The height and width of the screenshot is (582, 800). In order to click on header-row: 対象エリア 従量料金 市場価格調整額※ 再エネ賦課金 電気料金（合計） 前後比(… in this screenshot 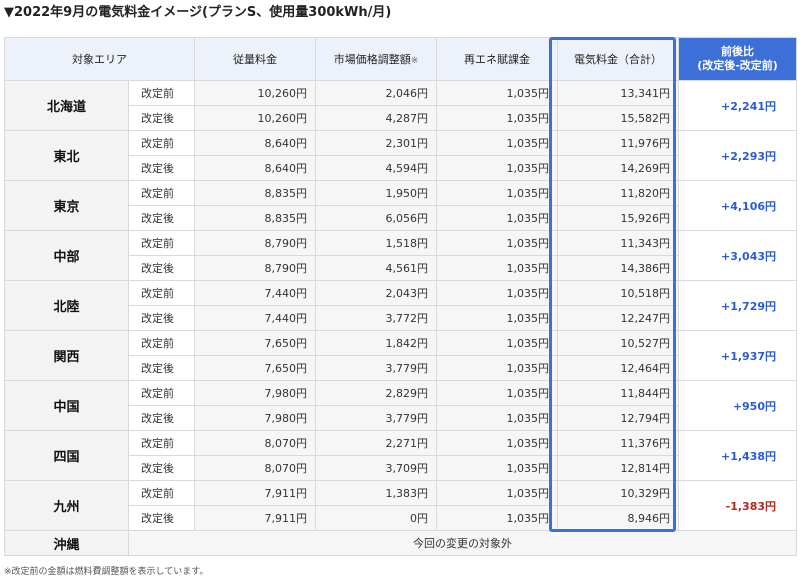, I will do `click(400, 59)`.